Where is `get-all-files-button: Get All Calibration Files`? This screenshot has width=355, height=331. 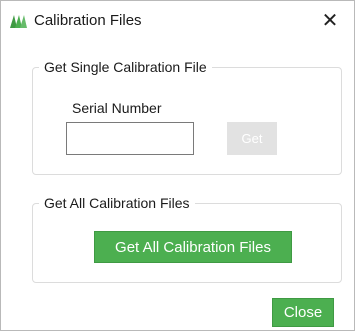 get-all-files-button: Get All Calibration Files is located at coordinates (193, 247).